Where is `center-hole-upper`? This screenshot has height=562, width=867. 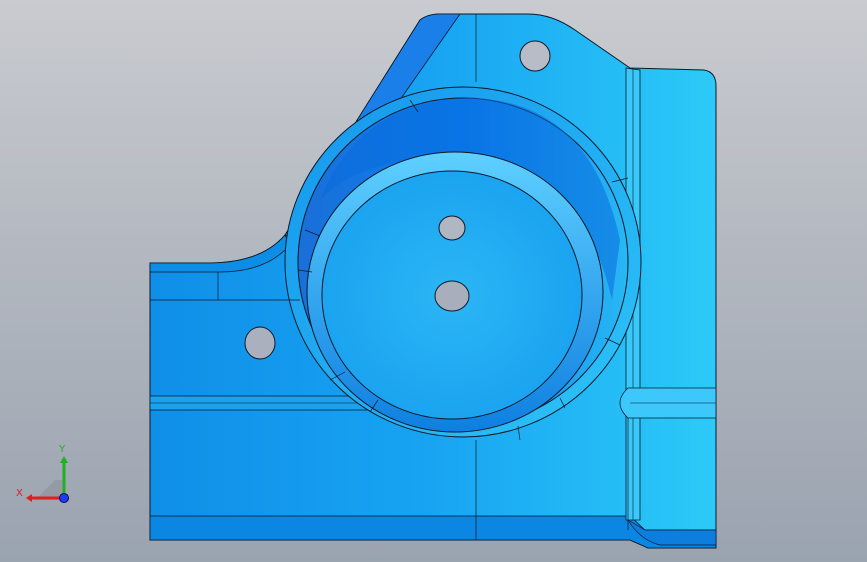 center-hole-upper is located at coordinates (452, 228).